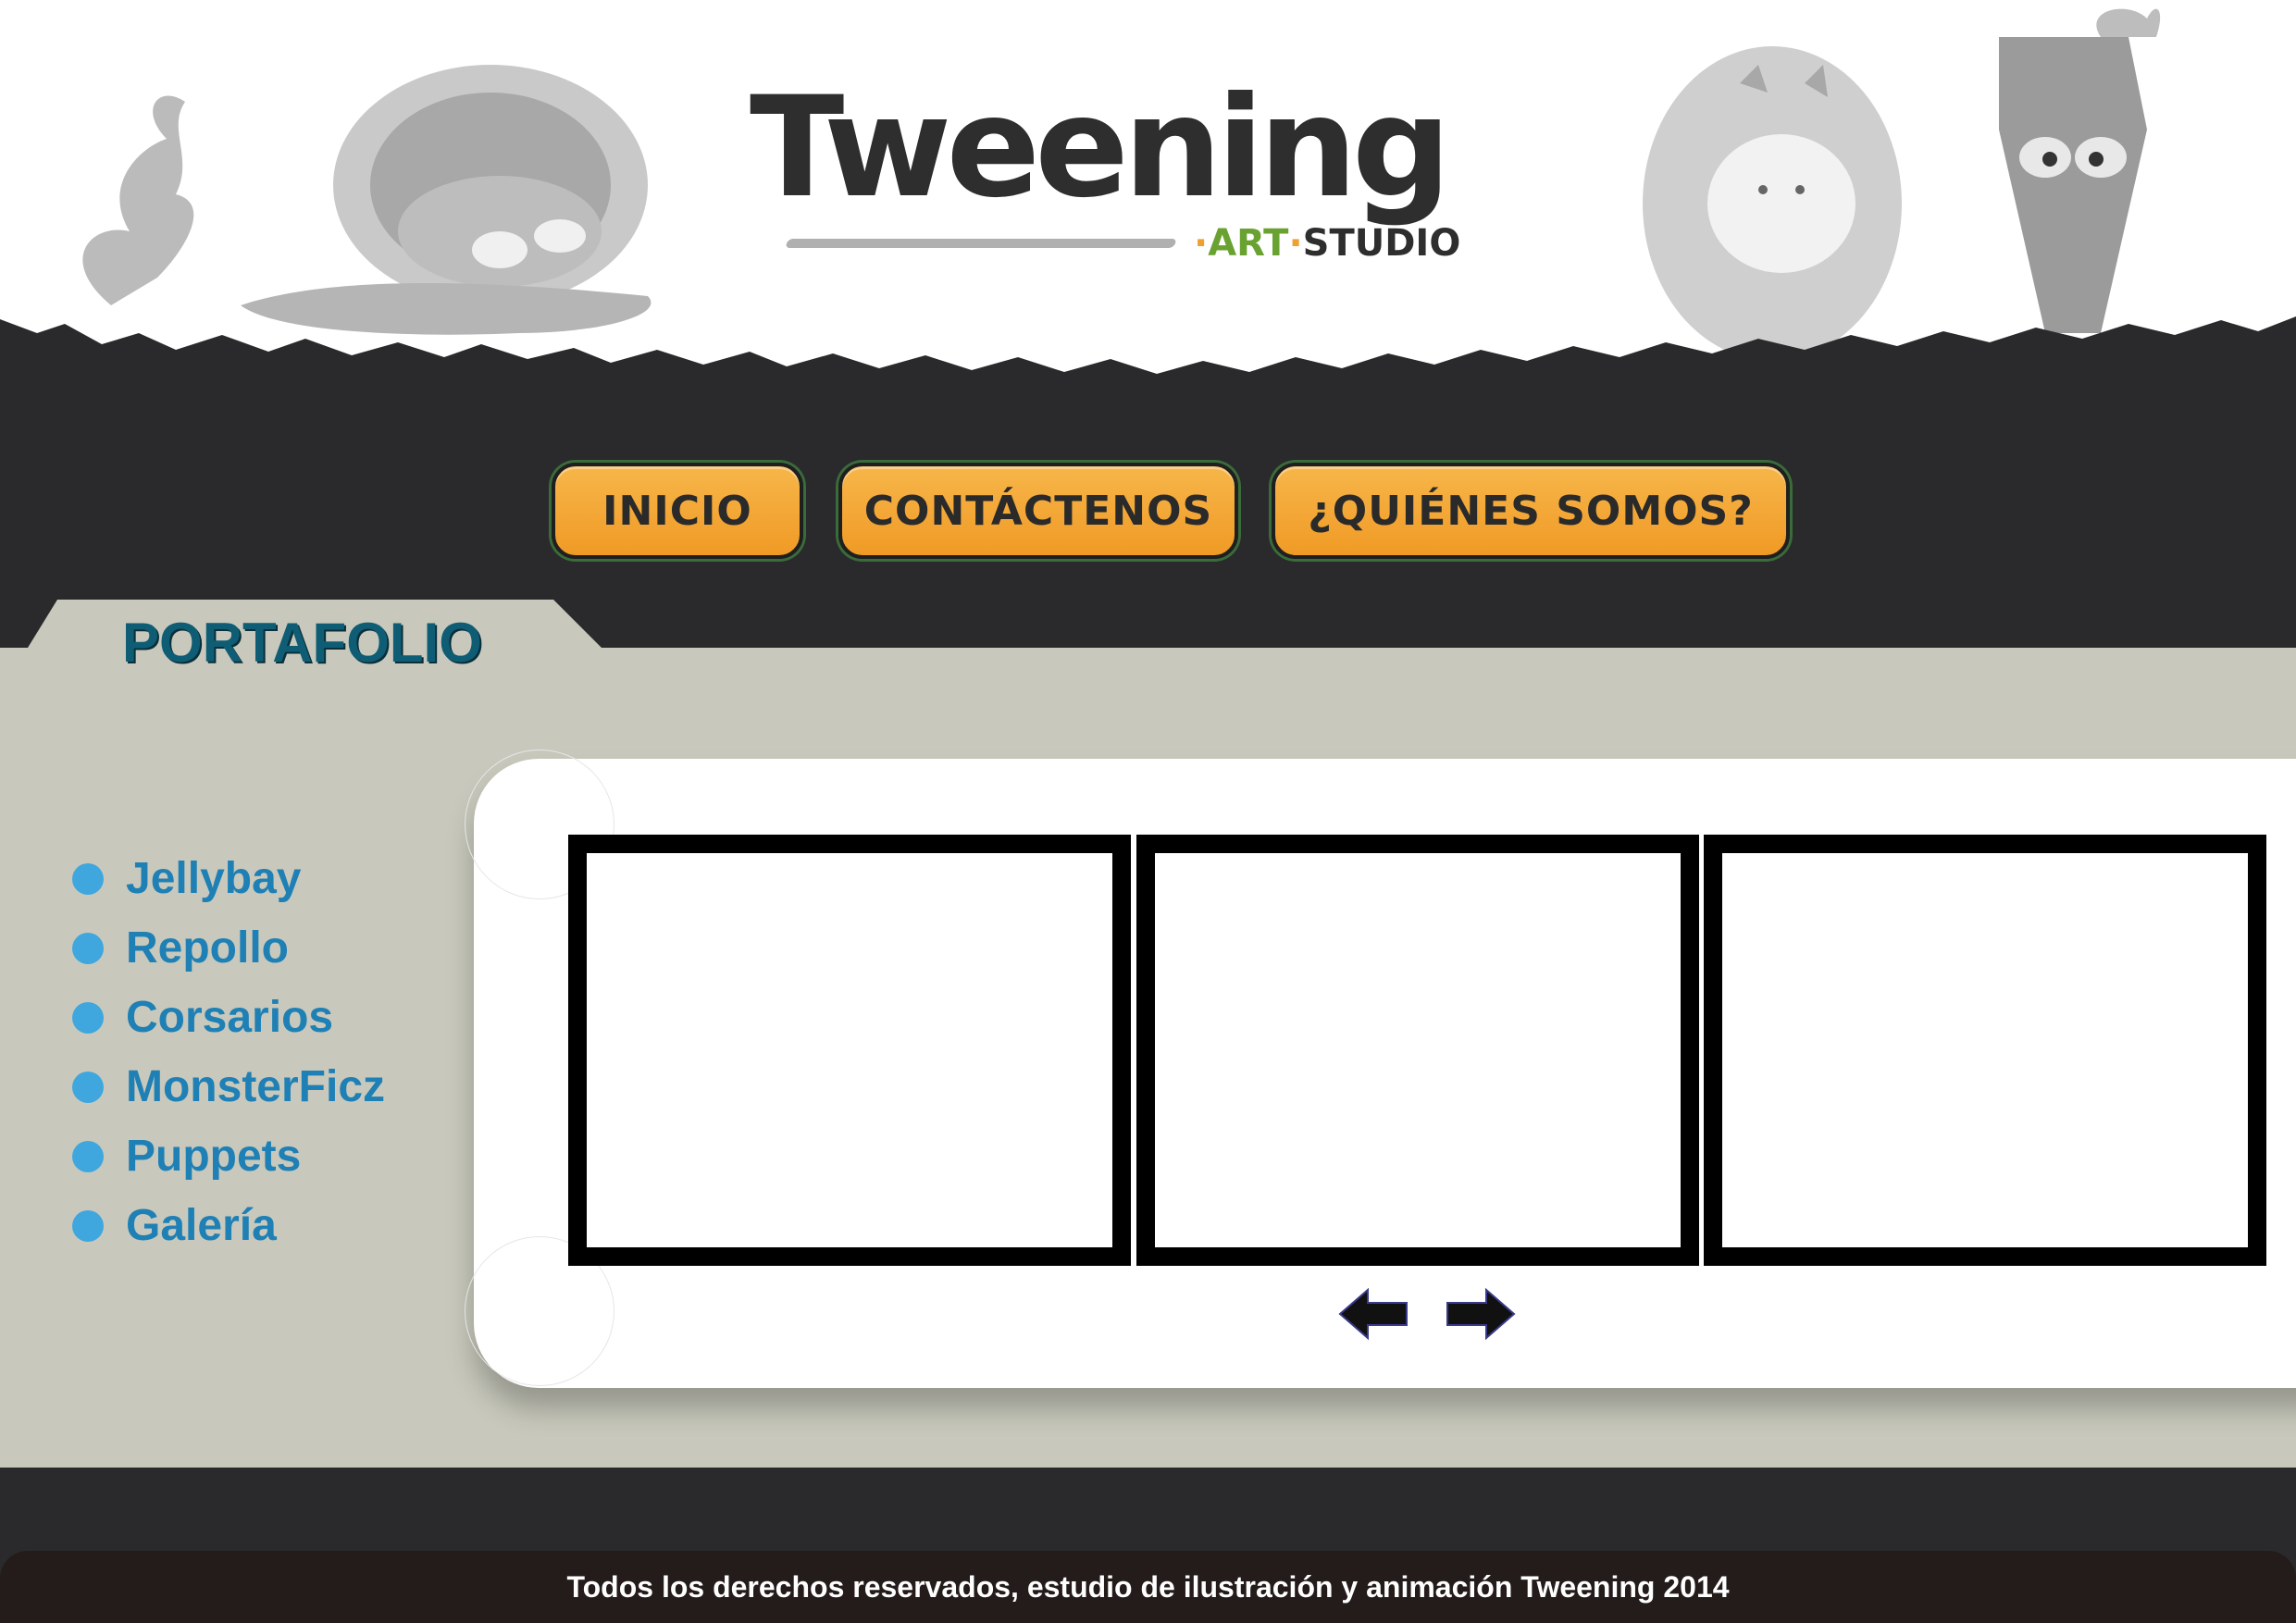 This screenshot has height=1623, width=2296. Describe the element at coordinates (138, 200) in the screenshot. I see `smoke-illustration` at that location.